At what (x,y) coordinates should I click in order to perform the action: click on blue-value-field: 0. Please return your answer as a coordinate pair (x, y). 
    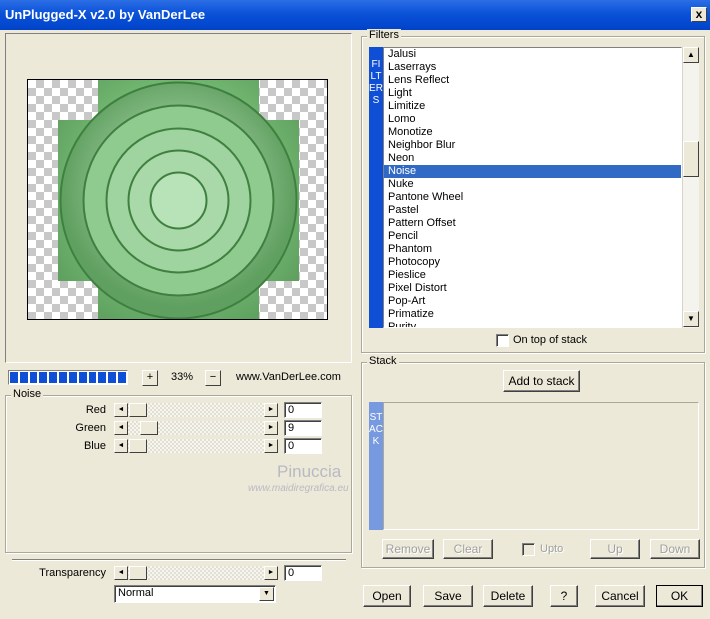
    Looking at the image, I should click on (303, 446).